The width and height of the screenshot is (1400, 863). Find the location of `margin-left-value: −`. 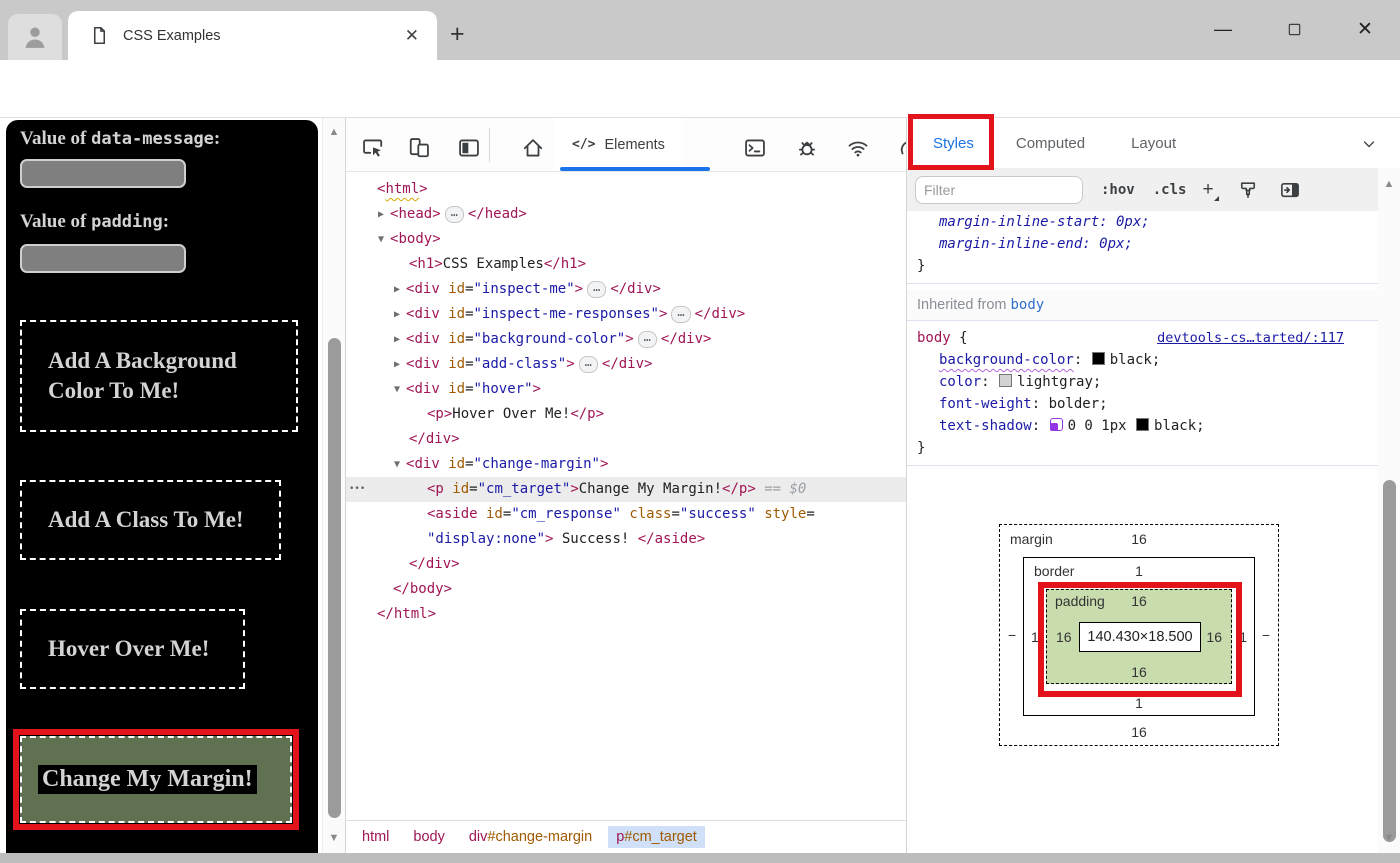

margin-left-value: − is located at coordinates (1012, 635).